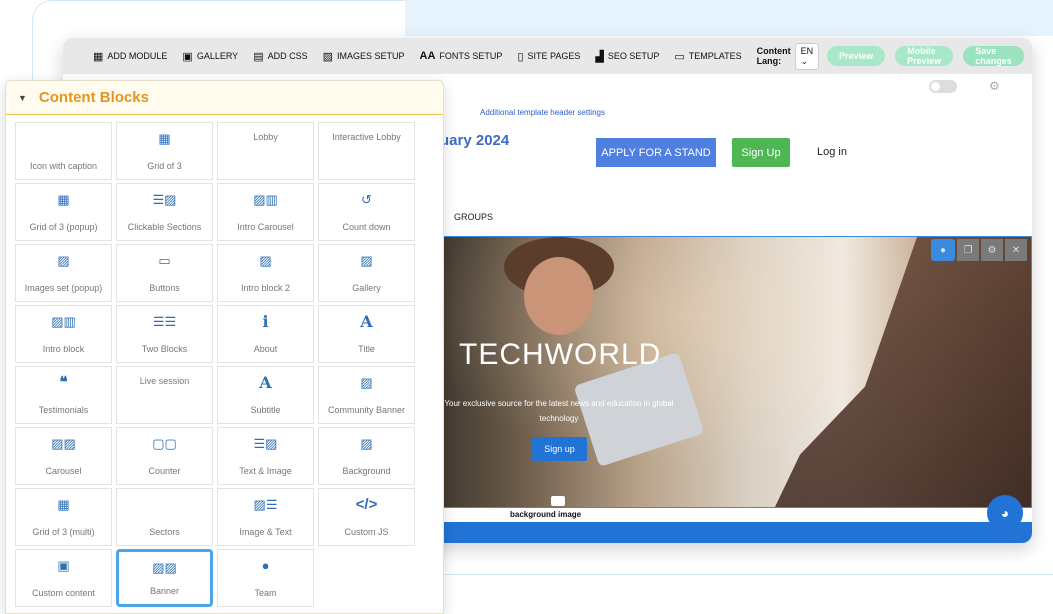  Describe the element at coordinates (164, 591) in the screenshot. I see `content-block-label: Banner` at that location.